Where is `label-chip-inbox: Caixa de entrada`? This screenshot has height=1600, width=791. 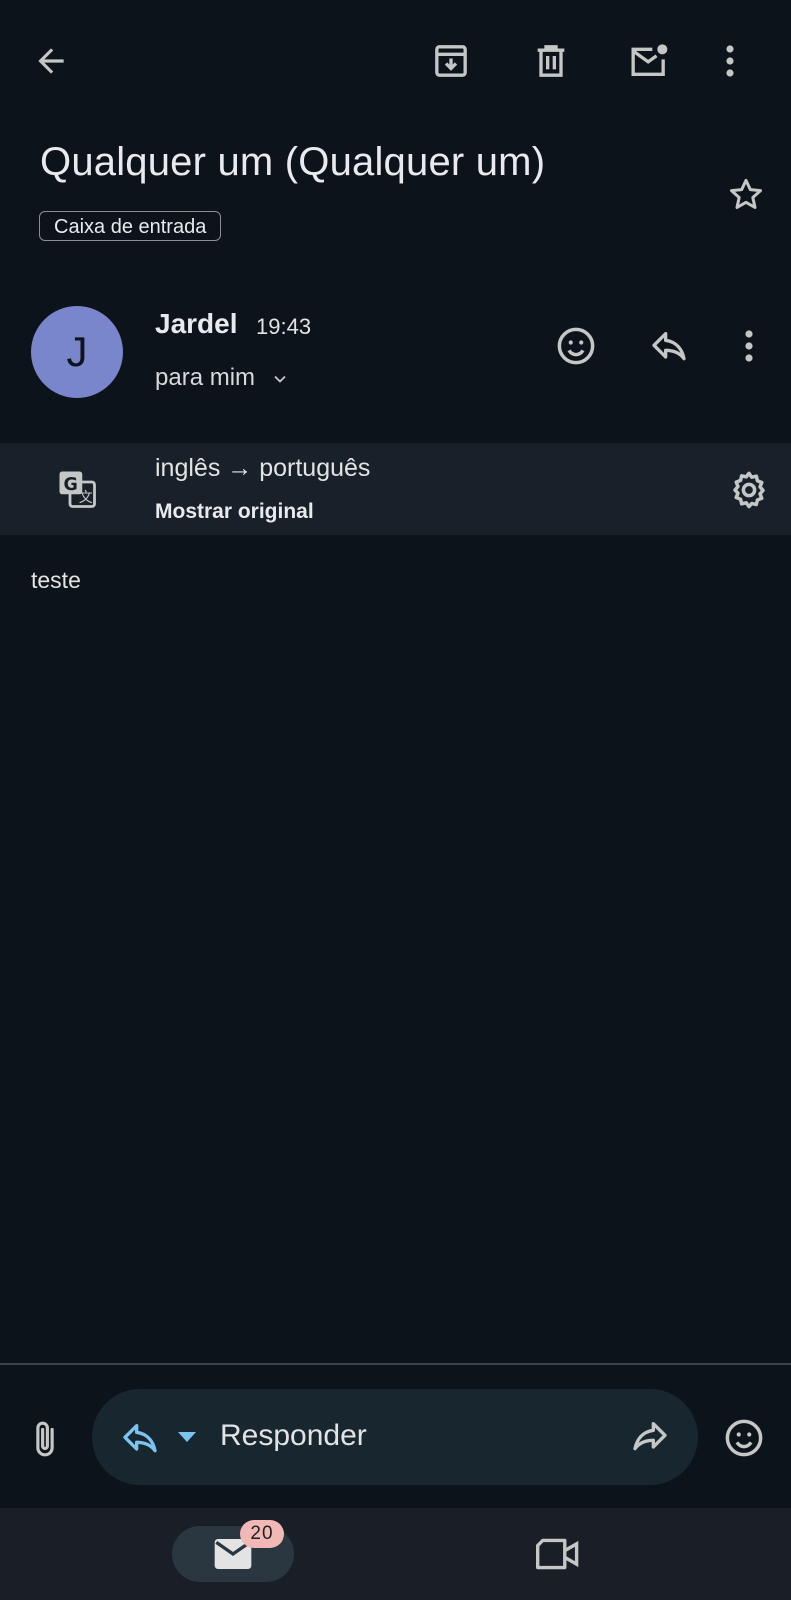
label-chip-inbox: Caixa de entrada is located at coordinates (130, 226).